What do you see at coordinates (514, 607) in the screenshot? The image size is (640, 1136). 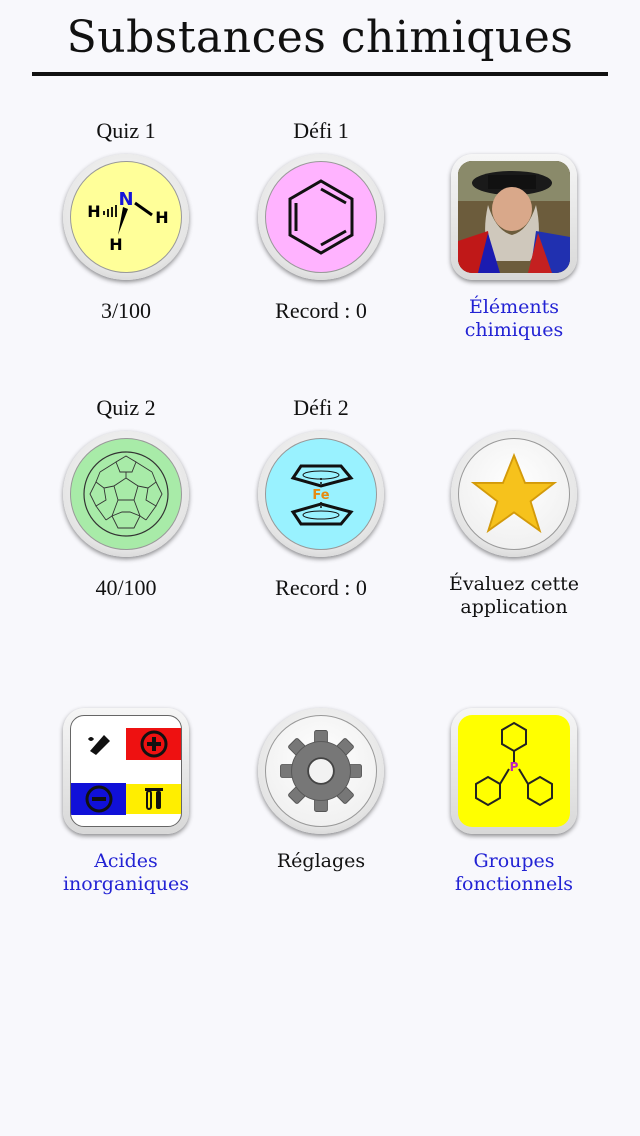 I see `rate-label-line2: application` at bounding box center [514, 607].